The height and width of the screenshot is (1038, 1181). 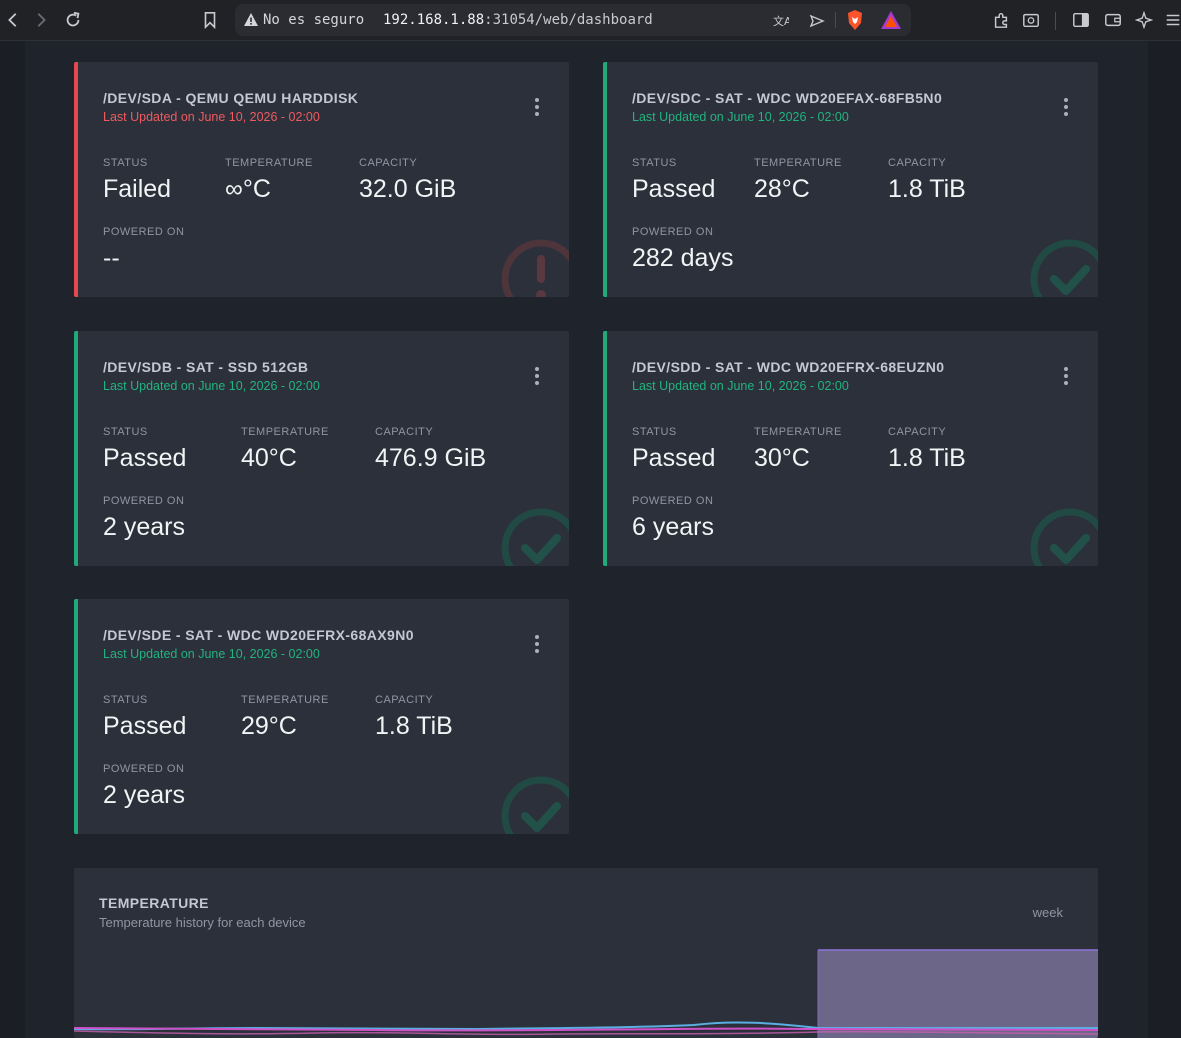 I want to click on bookmark-icon, so click(x=210, y=20).